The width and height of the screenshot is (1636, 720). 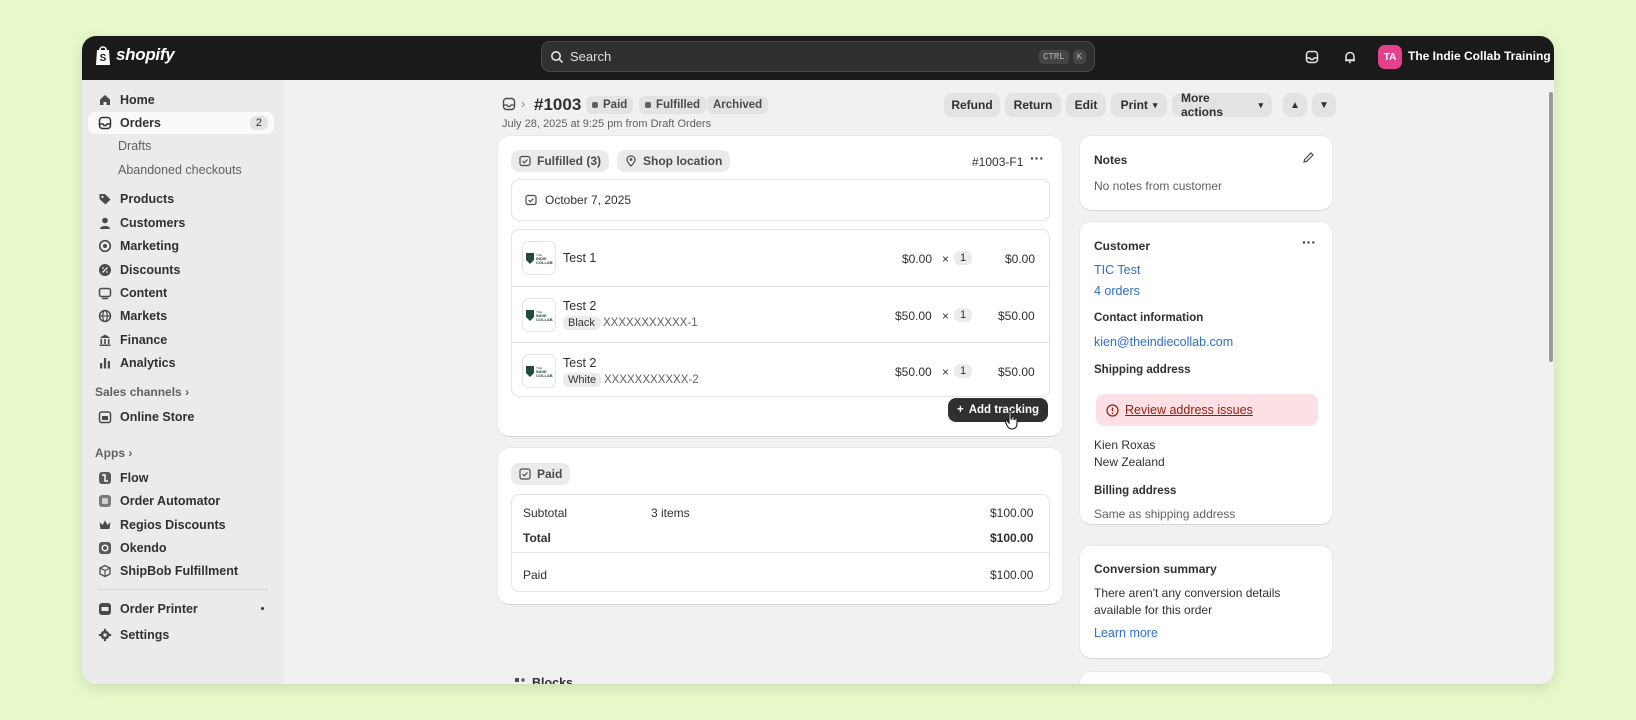 What do you see at coordinates (181, 417) in the screenshot?
I see `sidebar-item-online-store: Online Store` at bounding box center [181, 417].